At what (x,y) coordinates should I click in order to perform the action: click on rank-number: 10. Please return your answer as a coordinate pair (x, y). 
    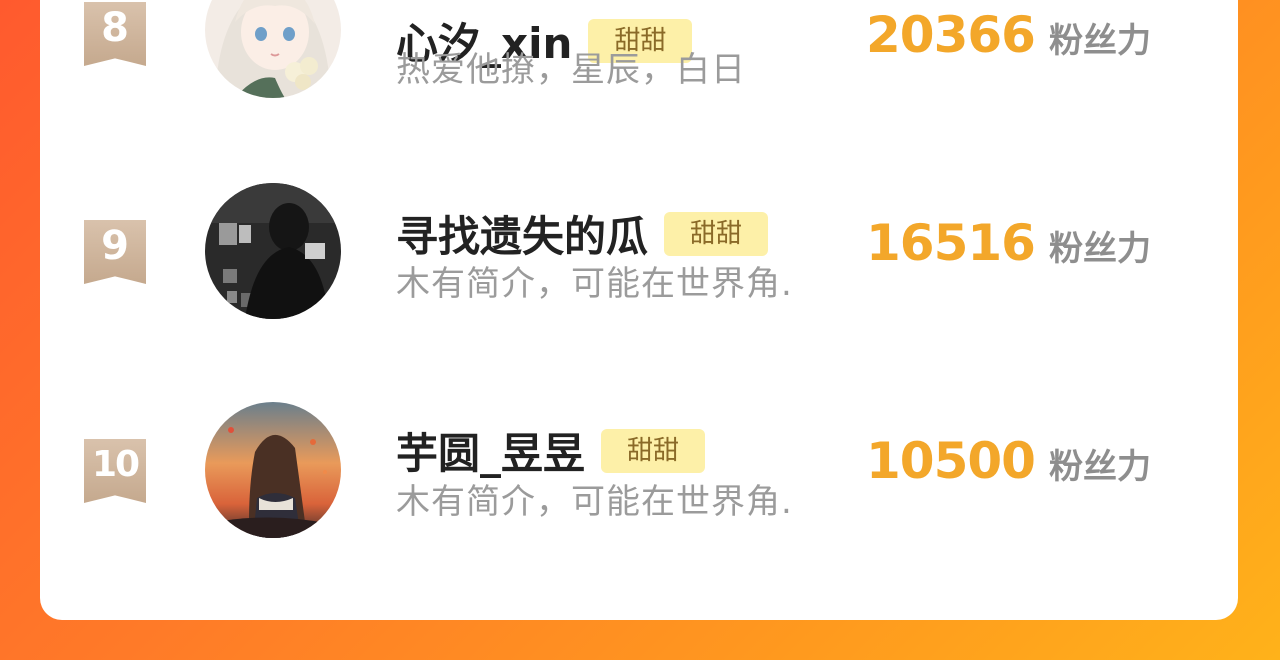
    Looking at the image, I should click on (115, 464).